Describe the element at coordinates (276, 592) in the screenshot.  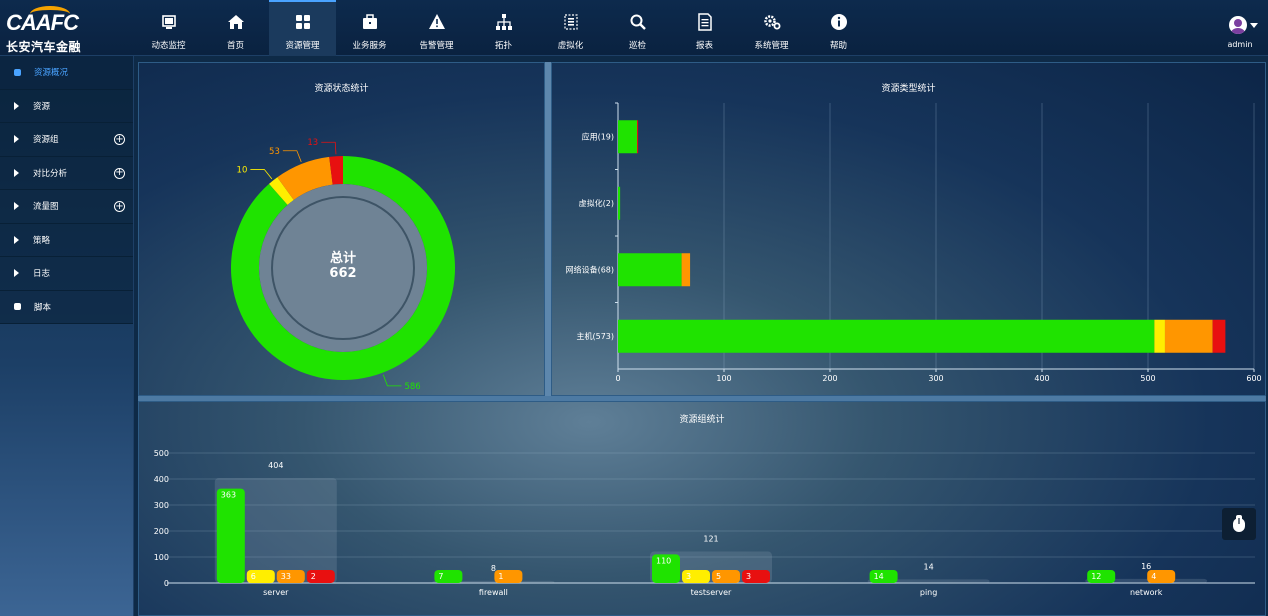
I see `vbar-category-label: server` at that location.